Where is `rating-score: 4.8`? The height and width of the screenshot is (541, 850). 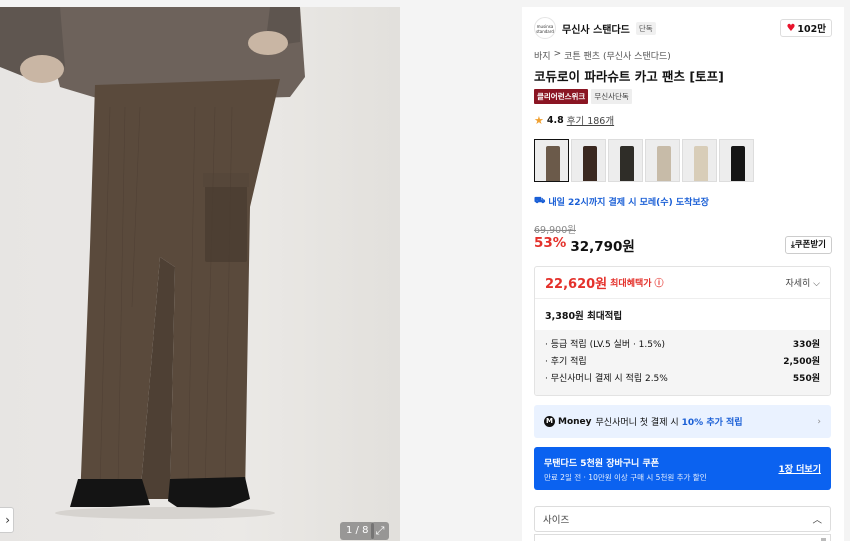
rating-score: 4.8 is located at coordinates (555, 120).